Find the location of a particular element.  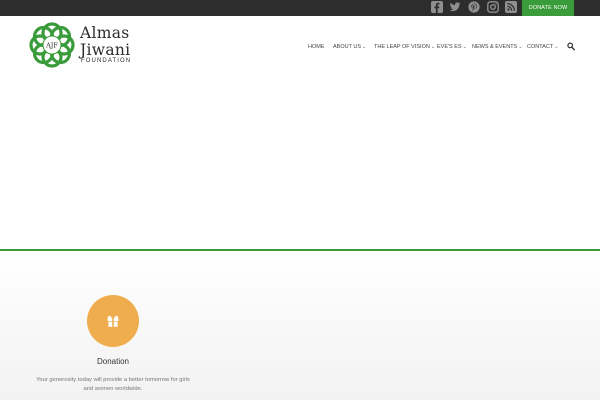

twitter-icon is located at coordinates (455, 7).